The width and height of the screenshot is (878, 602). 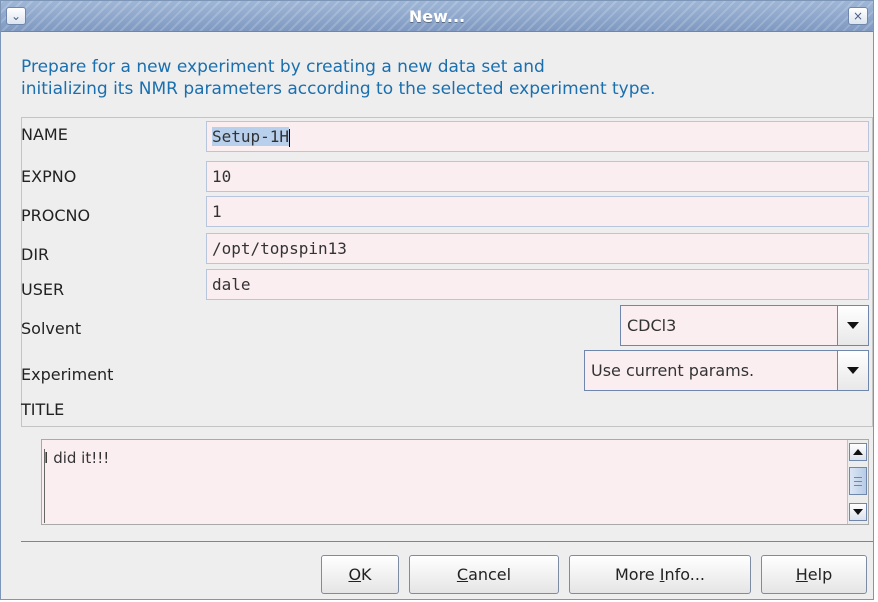 I want to click on help-button: Help, so click(x=814, y=574).